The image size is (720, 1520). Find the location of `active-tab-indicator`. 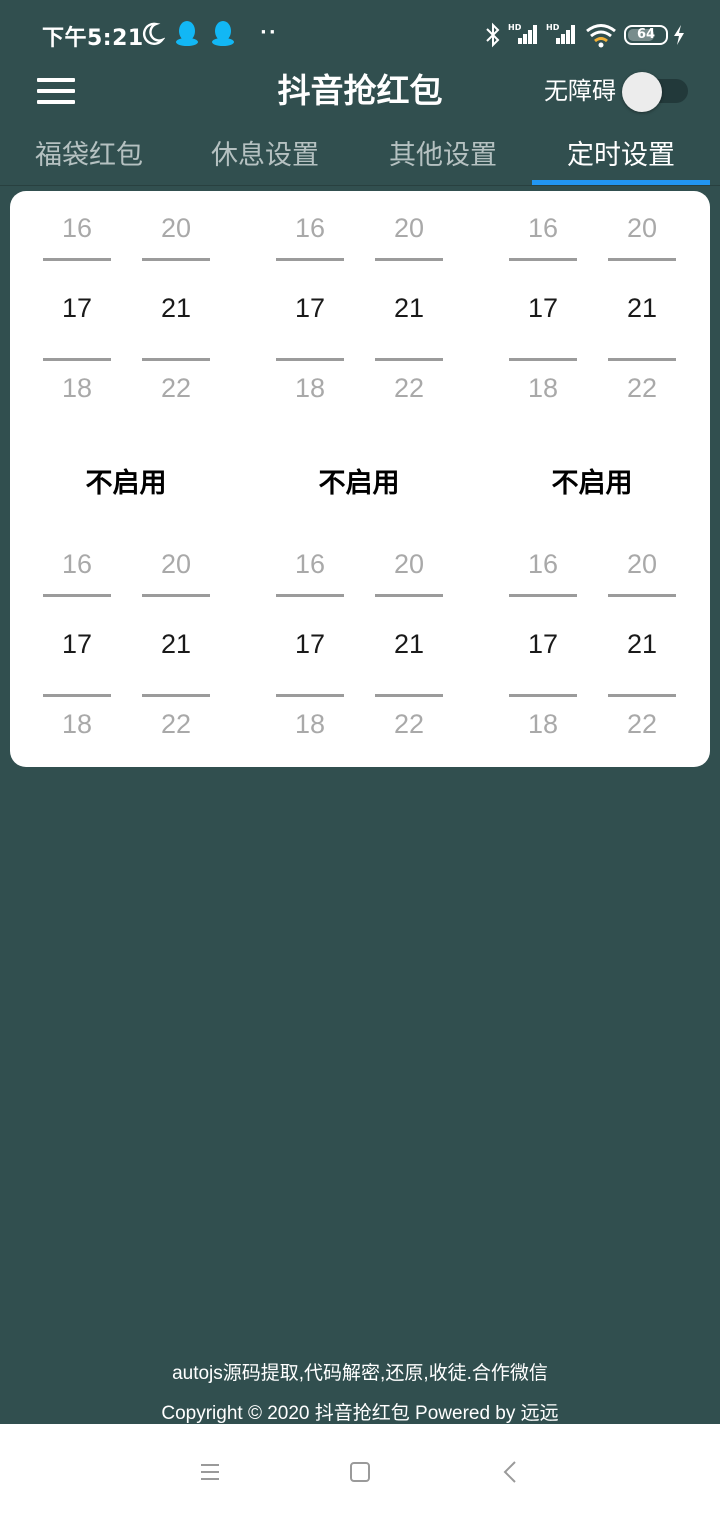

active-tab-indicator is located at coordinates (621, 182).